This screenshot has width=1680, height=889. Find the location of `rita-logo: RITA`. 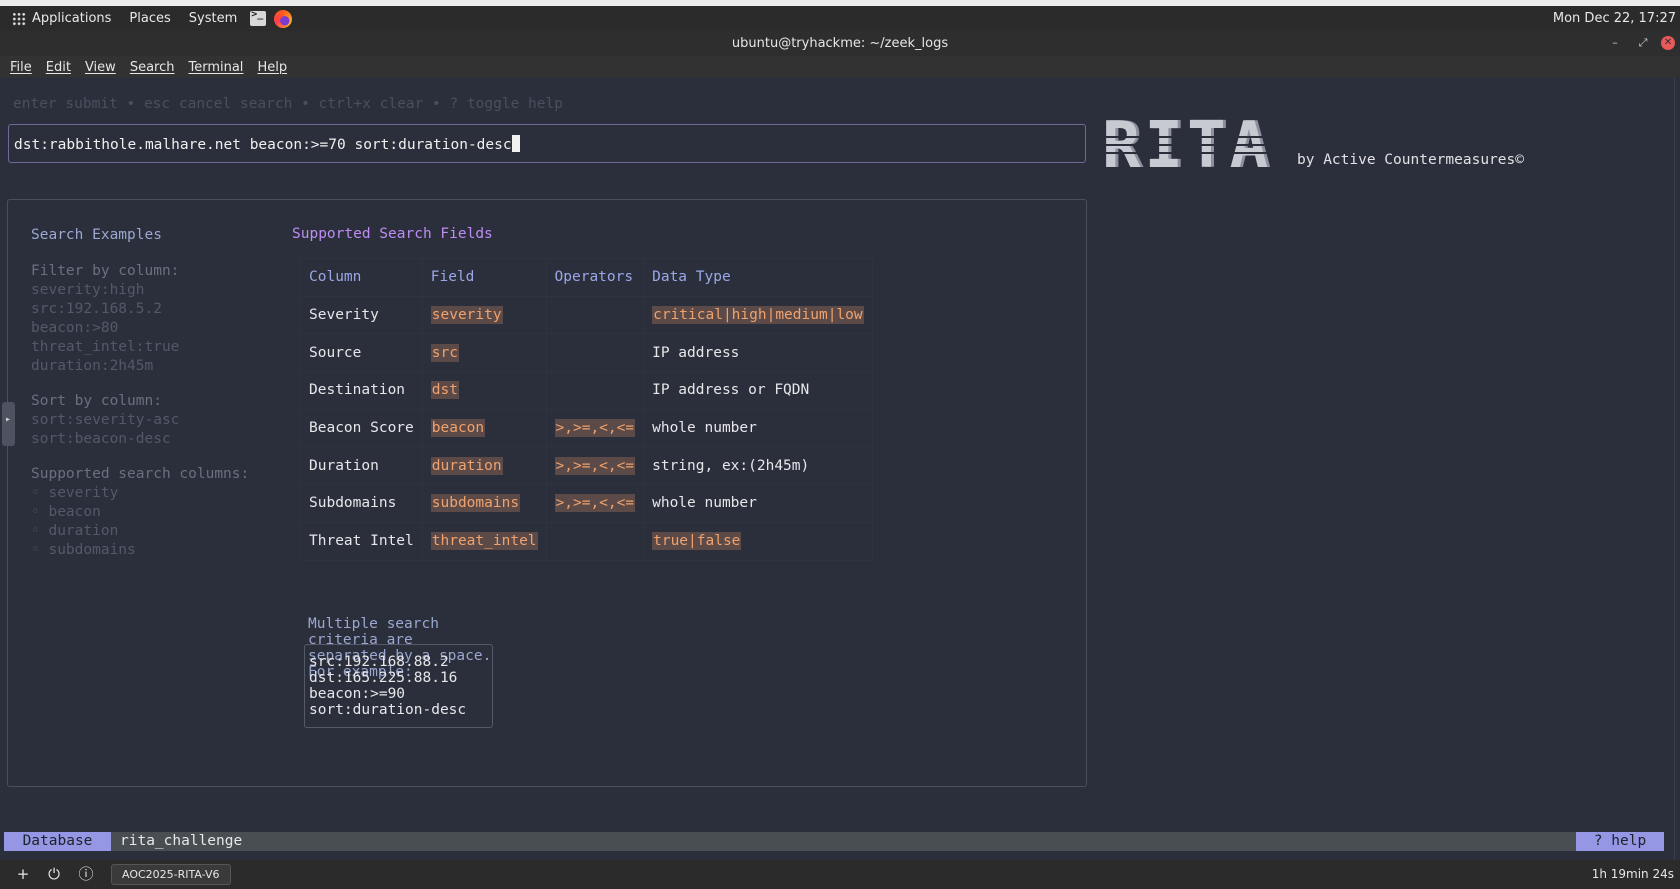

rita-logo: RITA is located at coordinates (1187, 146).